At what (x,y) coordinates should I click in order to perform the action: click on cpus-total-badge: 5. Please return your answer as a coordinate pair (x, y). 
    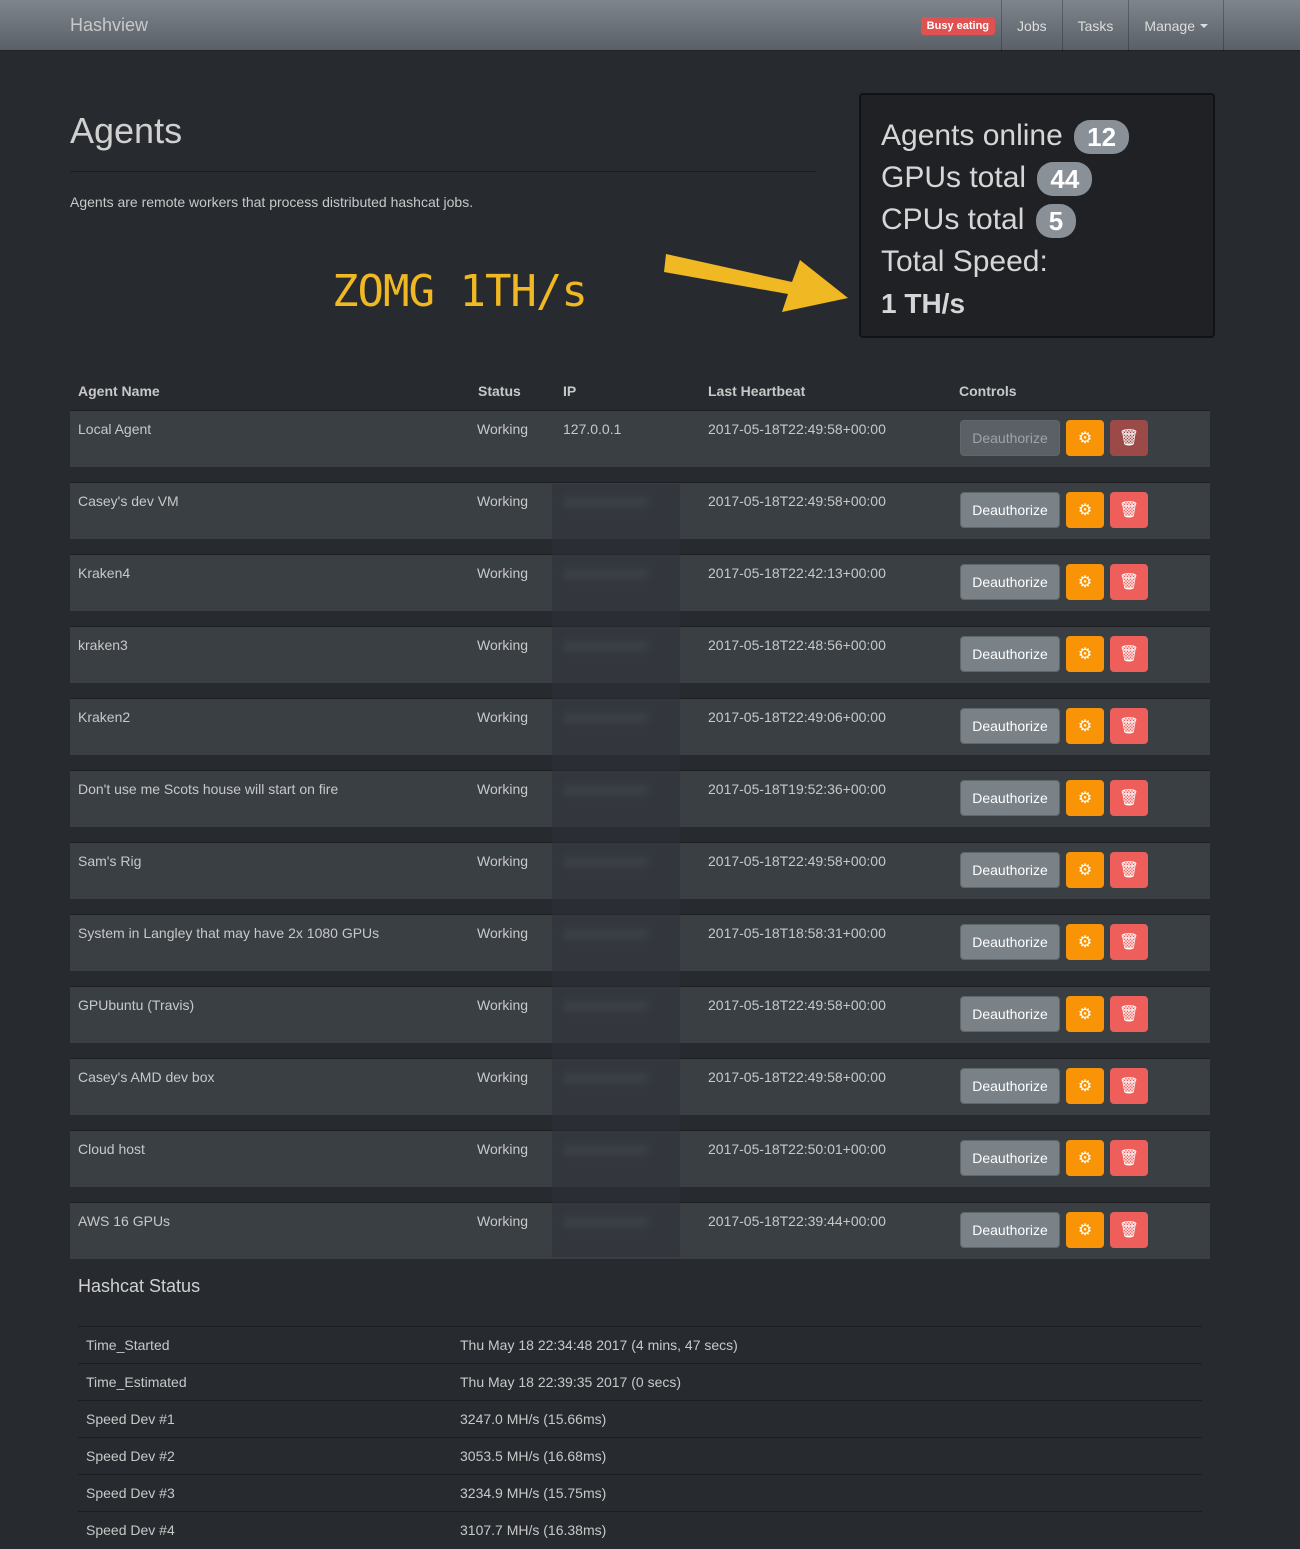
    Looking at the image, I should click on (1056, 221).